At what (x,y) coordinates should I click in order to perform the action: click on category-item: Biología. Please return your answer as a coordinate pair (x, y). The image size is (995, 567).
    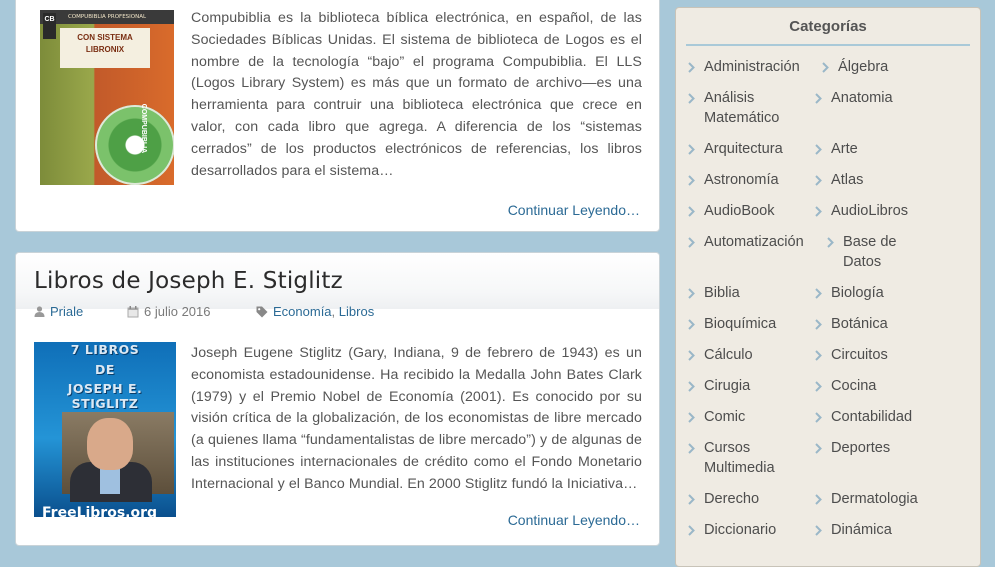
    Looking at the image, I should click on (849, 293).